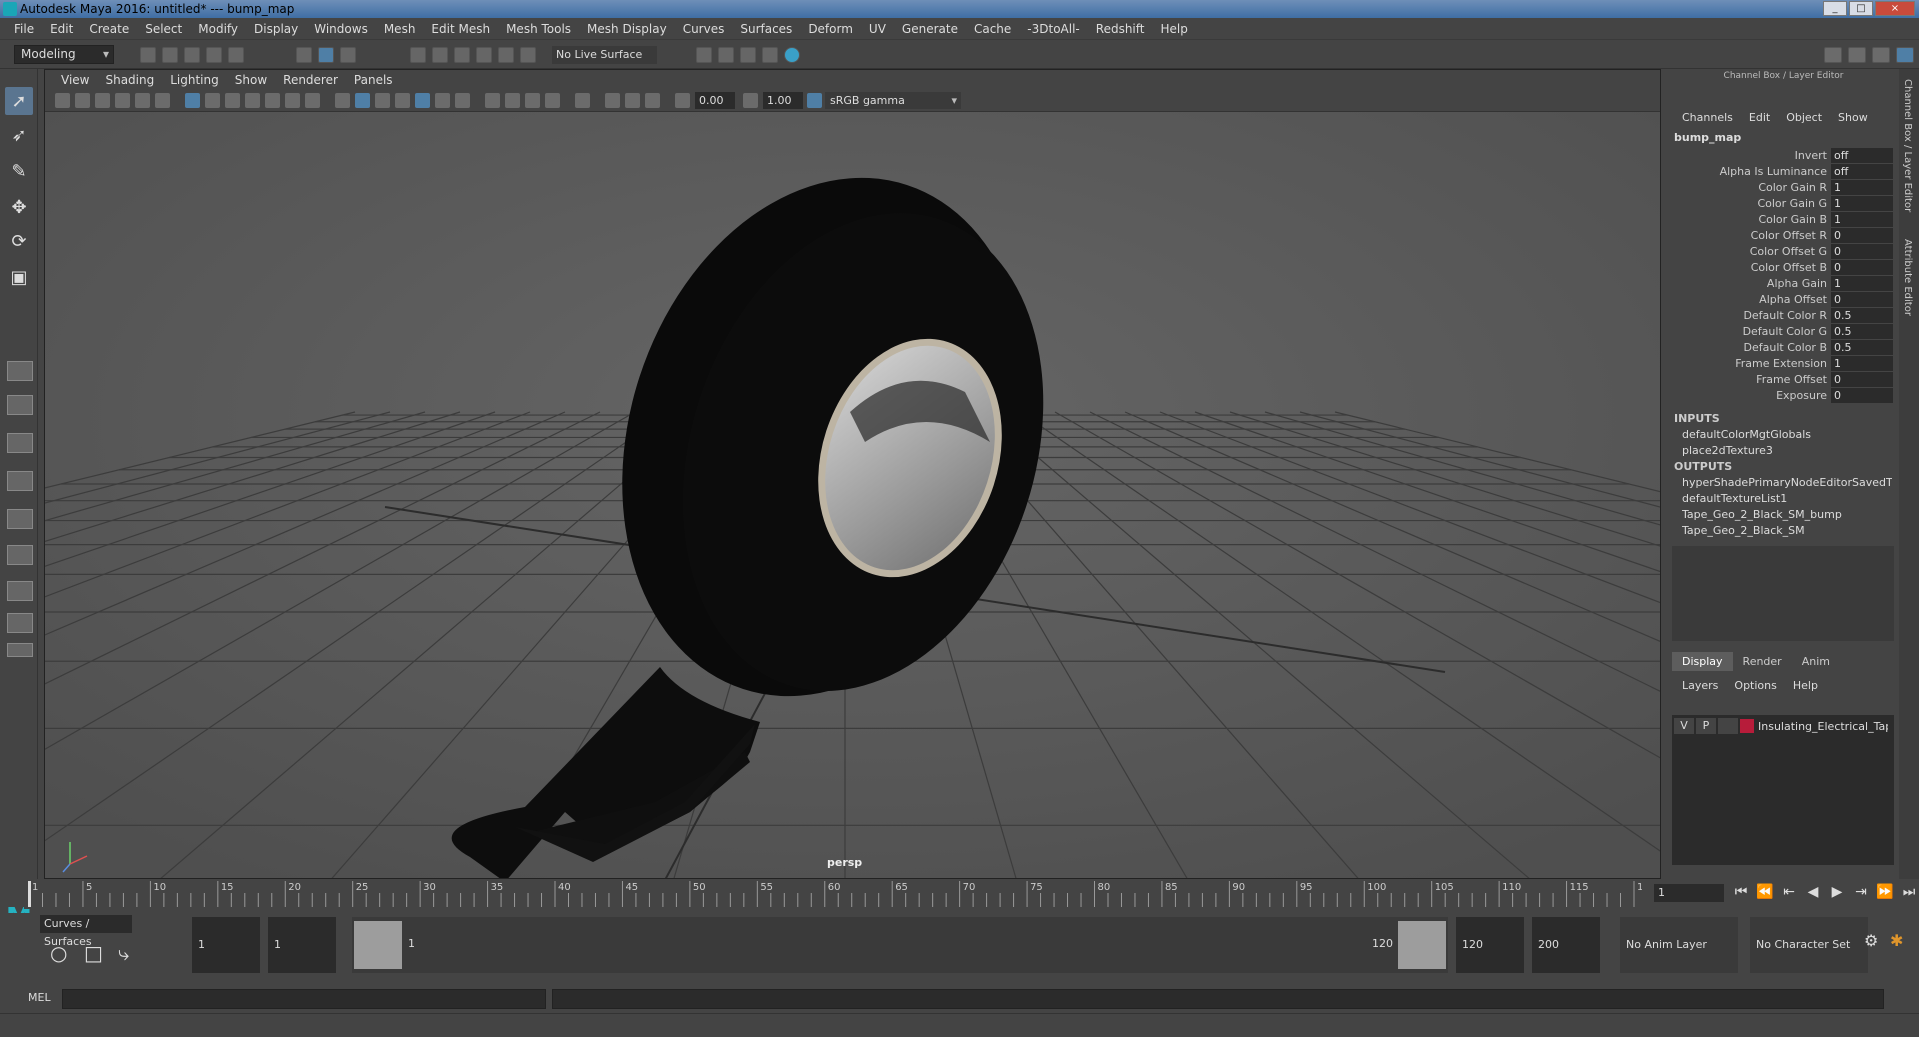 The width and height of the screenshot is (1919, 1037). What do you see at coordinates (1816, 661) in the screenshot?
I see `tab-anim: Anim` at bounding box center [1816, 661].